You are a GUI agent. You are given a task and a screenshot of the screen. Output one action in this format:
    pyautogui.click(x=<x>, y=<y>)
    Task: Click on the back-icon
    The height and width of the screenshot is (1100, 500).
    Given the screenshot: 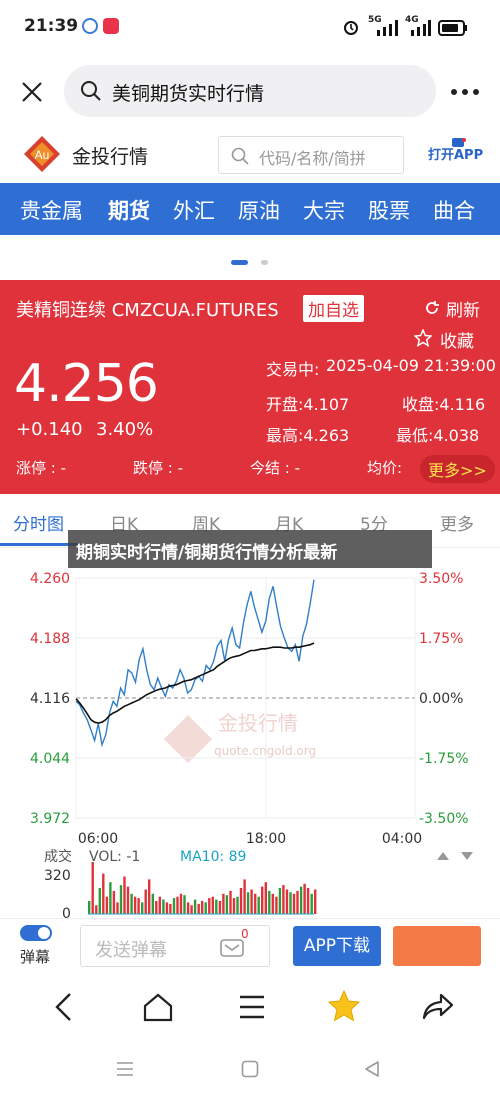 What is the action you would take?
    pyautogui.click(x=64, y=1007)
    